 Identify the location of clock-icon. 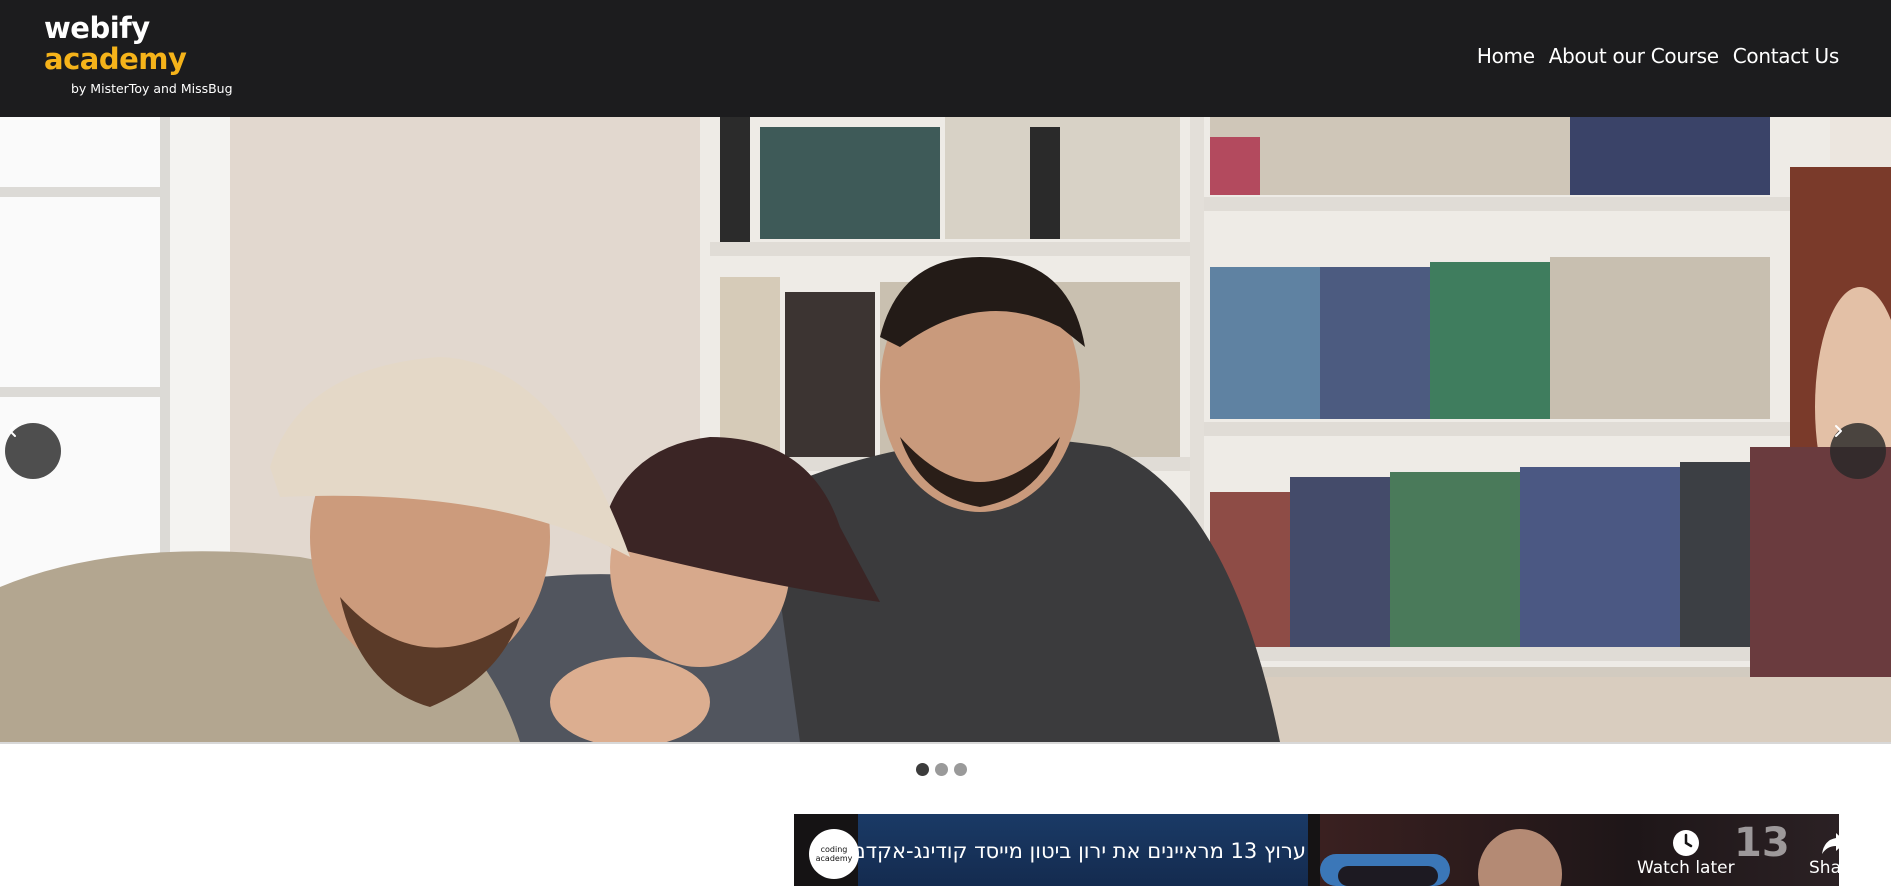
(1685, 843).